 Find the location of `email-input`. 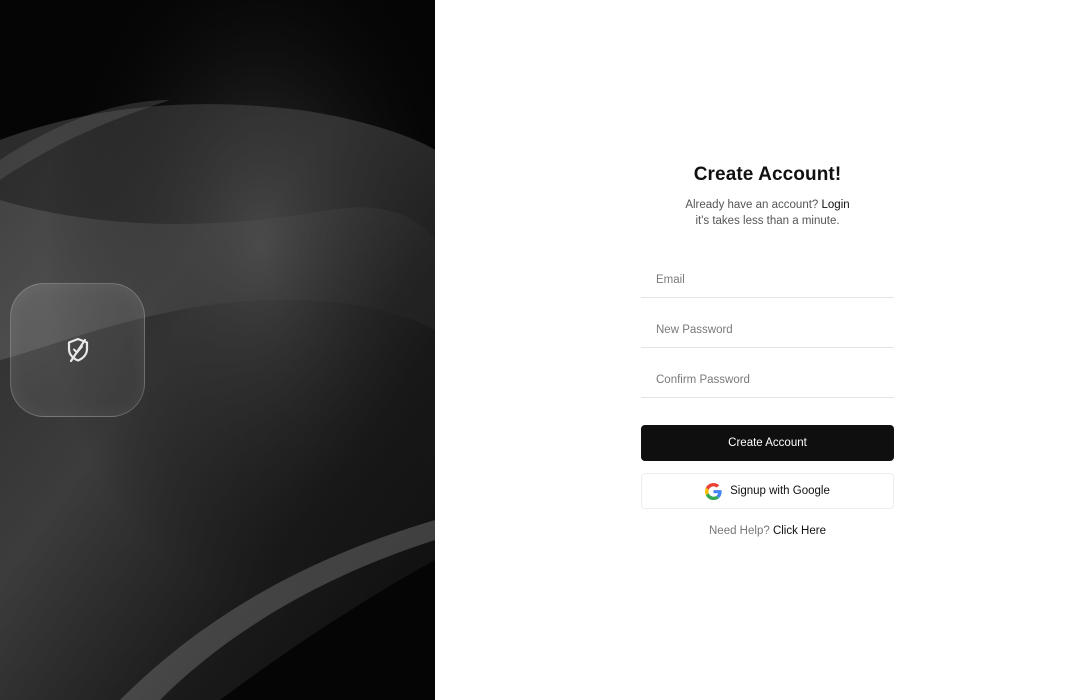

email-input is located at coordinates (767, 280).